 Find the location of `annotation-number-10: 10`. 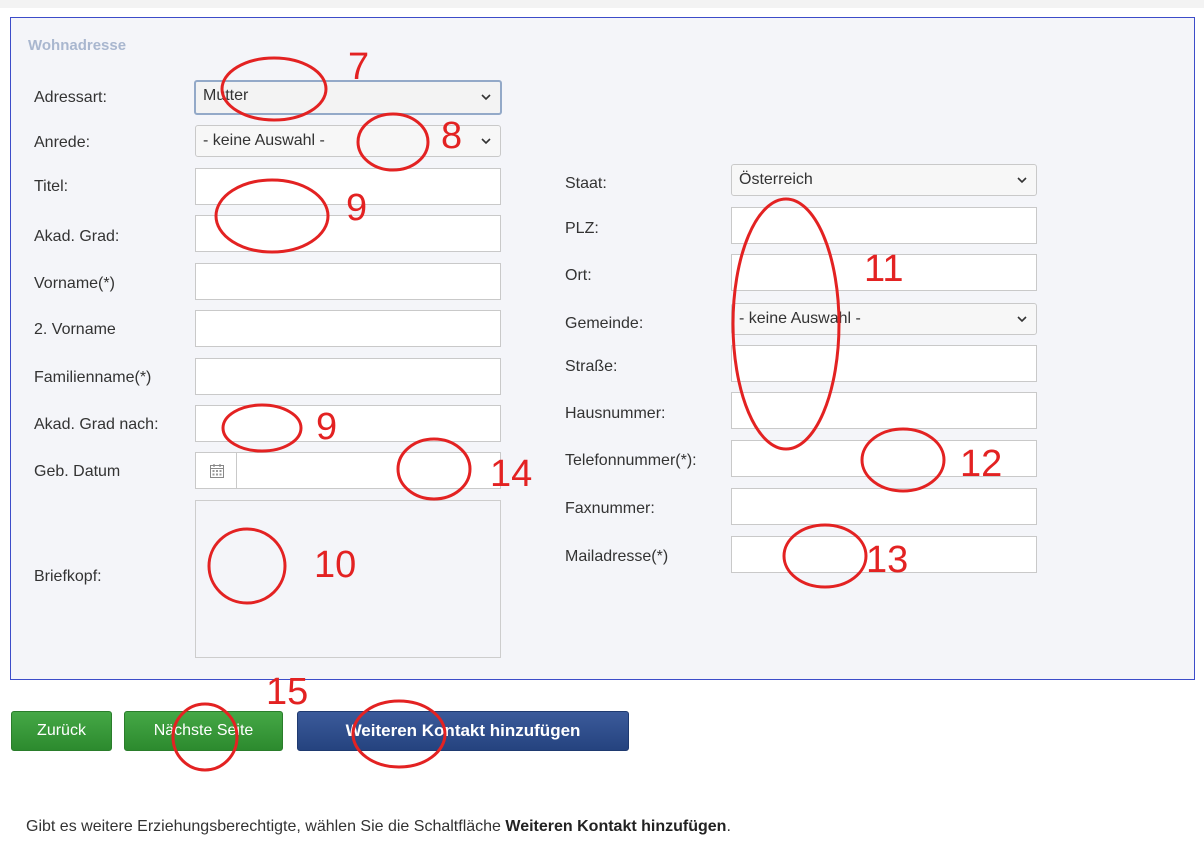

annotation-number-10: 10 is located at coordinates (335, 565).